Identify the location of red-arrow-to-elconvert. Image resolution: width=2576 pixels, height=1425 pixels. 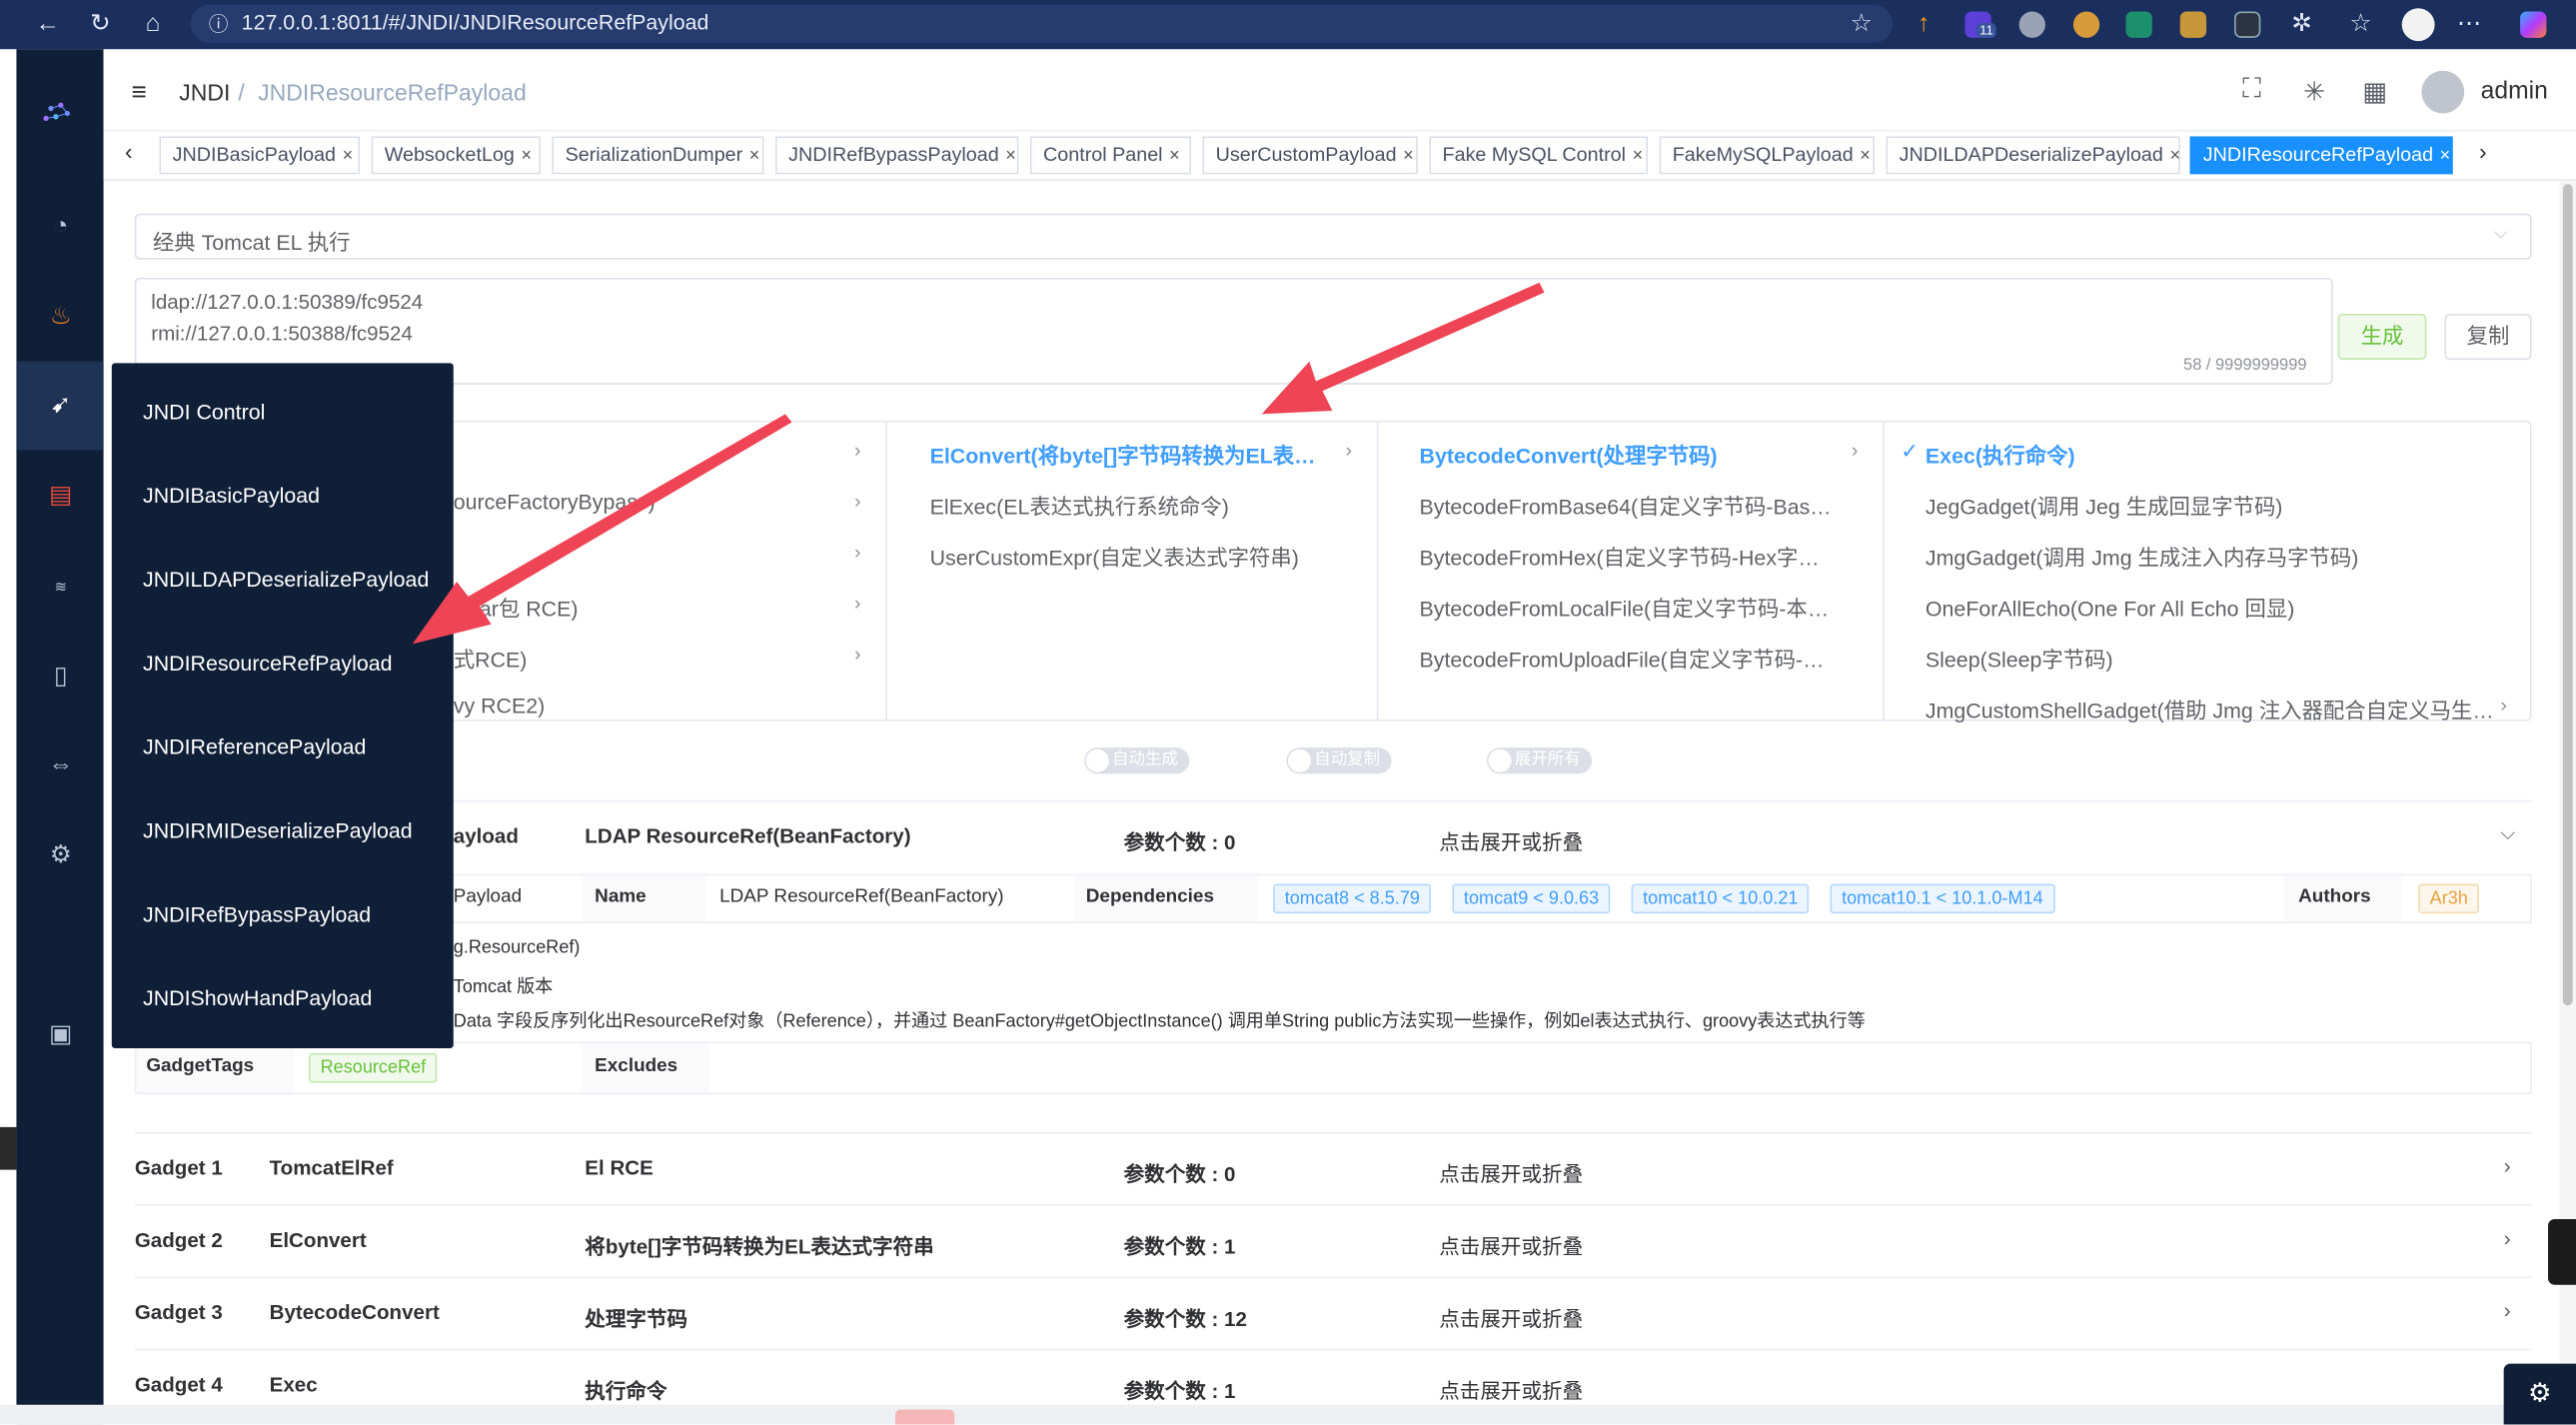
(1403, 348).